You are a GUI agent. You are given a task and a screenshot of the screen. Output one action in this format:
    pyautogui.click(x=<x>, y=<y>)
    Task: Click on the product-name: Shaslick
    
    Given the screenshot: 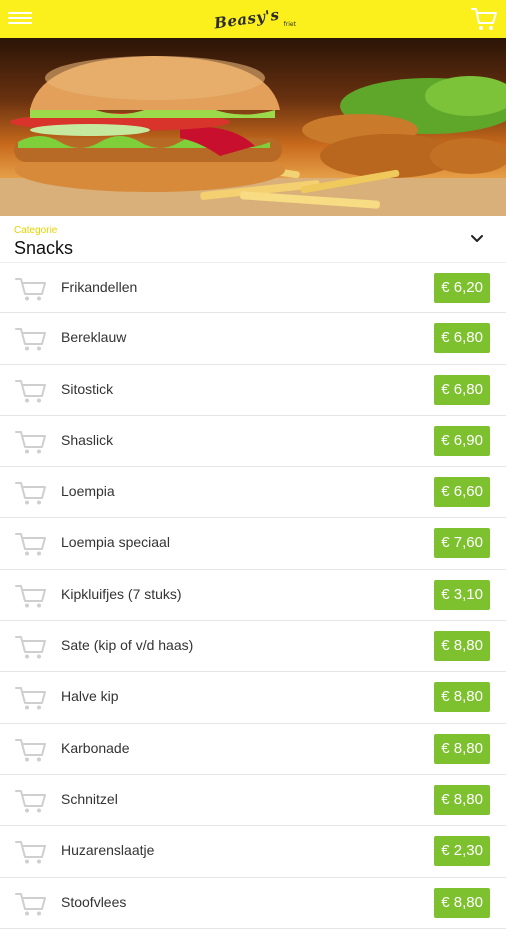 What is the action you would take?
    pyautogui.click(x=87, y=439)
    